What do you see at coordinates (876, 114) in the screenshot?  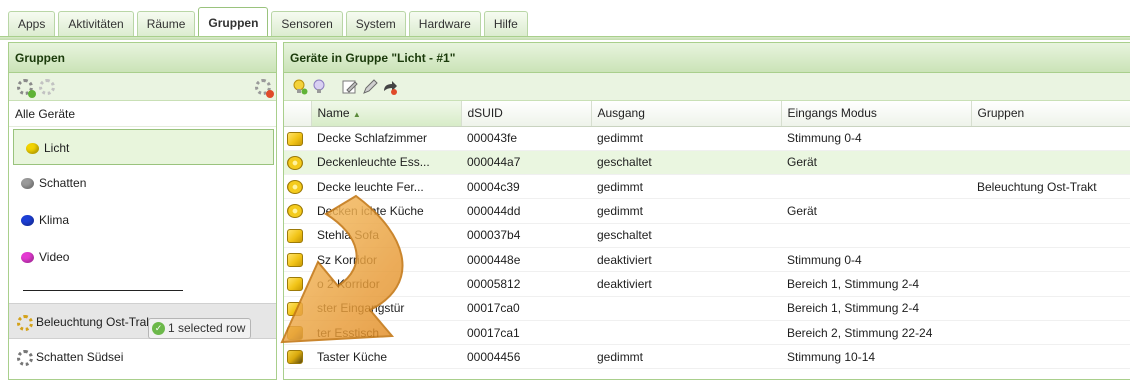 I see `column-header-eingangs-modus: Eingangs Modus` at bounding box center [876, 114].